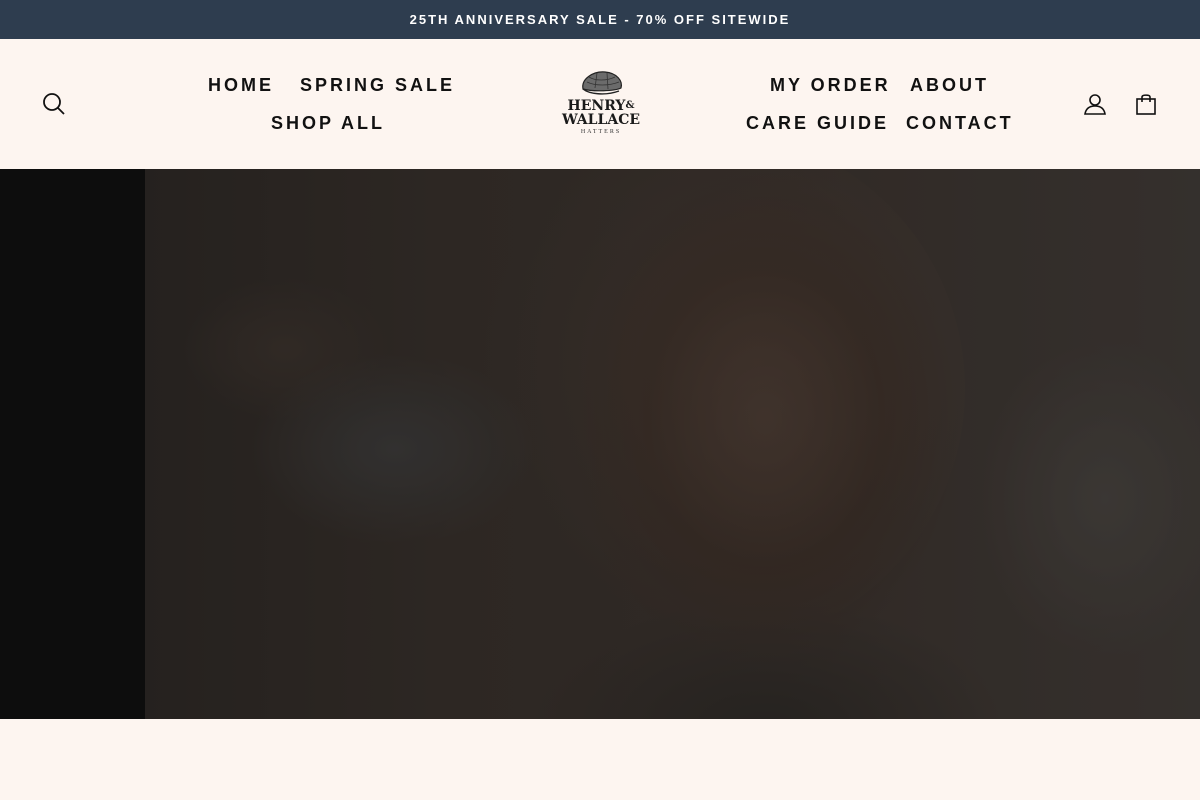 The height and width of the screenshot is (800, 1200). Describe the element at coordinates (830, 85) in the screenshot. I see `nav-my-order: MY ORDER` at that location.